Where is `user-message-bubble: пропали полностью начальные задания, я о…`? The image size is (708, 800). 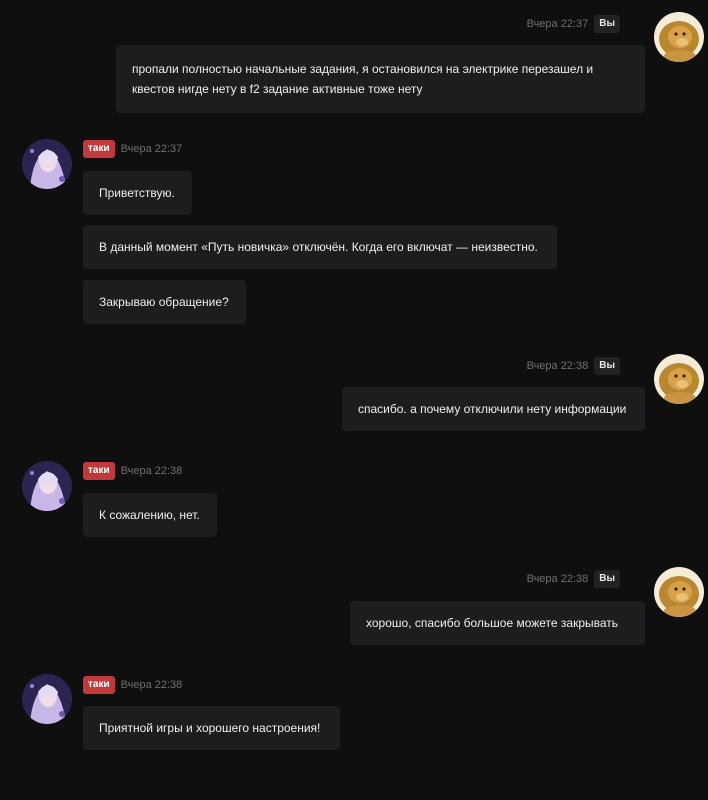
user-message-bubble: пропали полностью начальные задания, я о… is located at coordinates (380, 79).